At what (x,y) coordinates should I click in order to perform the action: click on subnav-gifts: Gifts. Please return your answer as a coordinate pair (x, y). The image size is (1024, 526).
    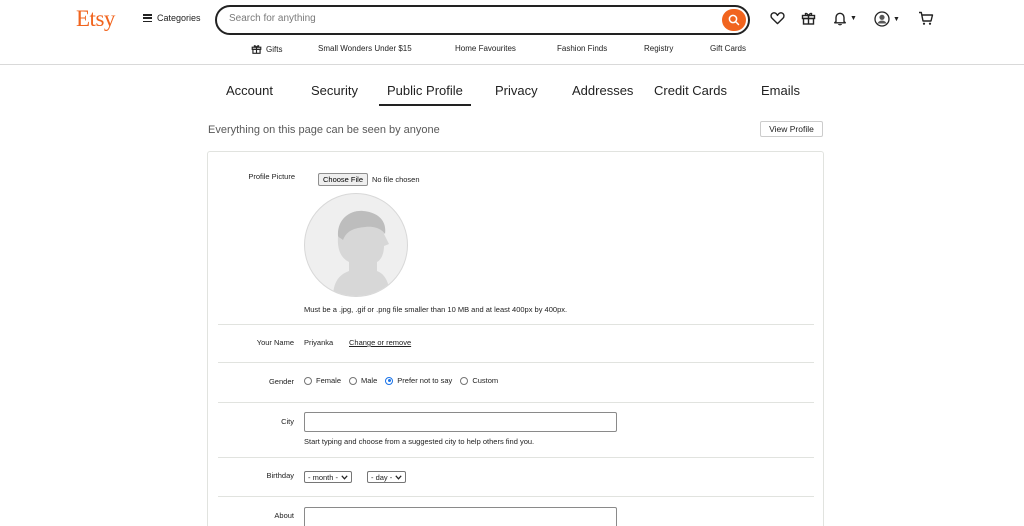
    Looking at the image, I should click on (266, 49).